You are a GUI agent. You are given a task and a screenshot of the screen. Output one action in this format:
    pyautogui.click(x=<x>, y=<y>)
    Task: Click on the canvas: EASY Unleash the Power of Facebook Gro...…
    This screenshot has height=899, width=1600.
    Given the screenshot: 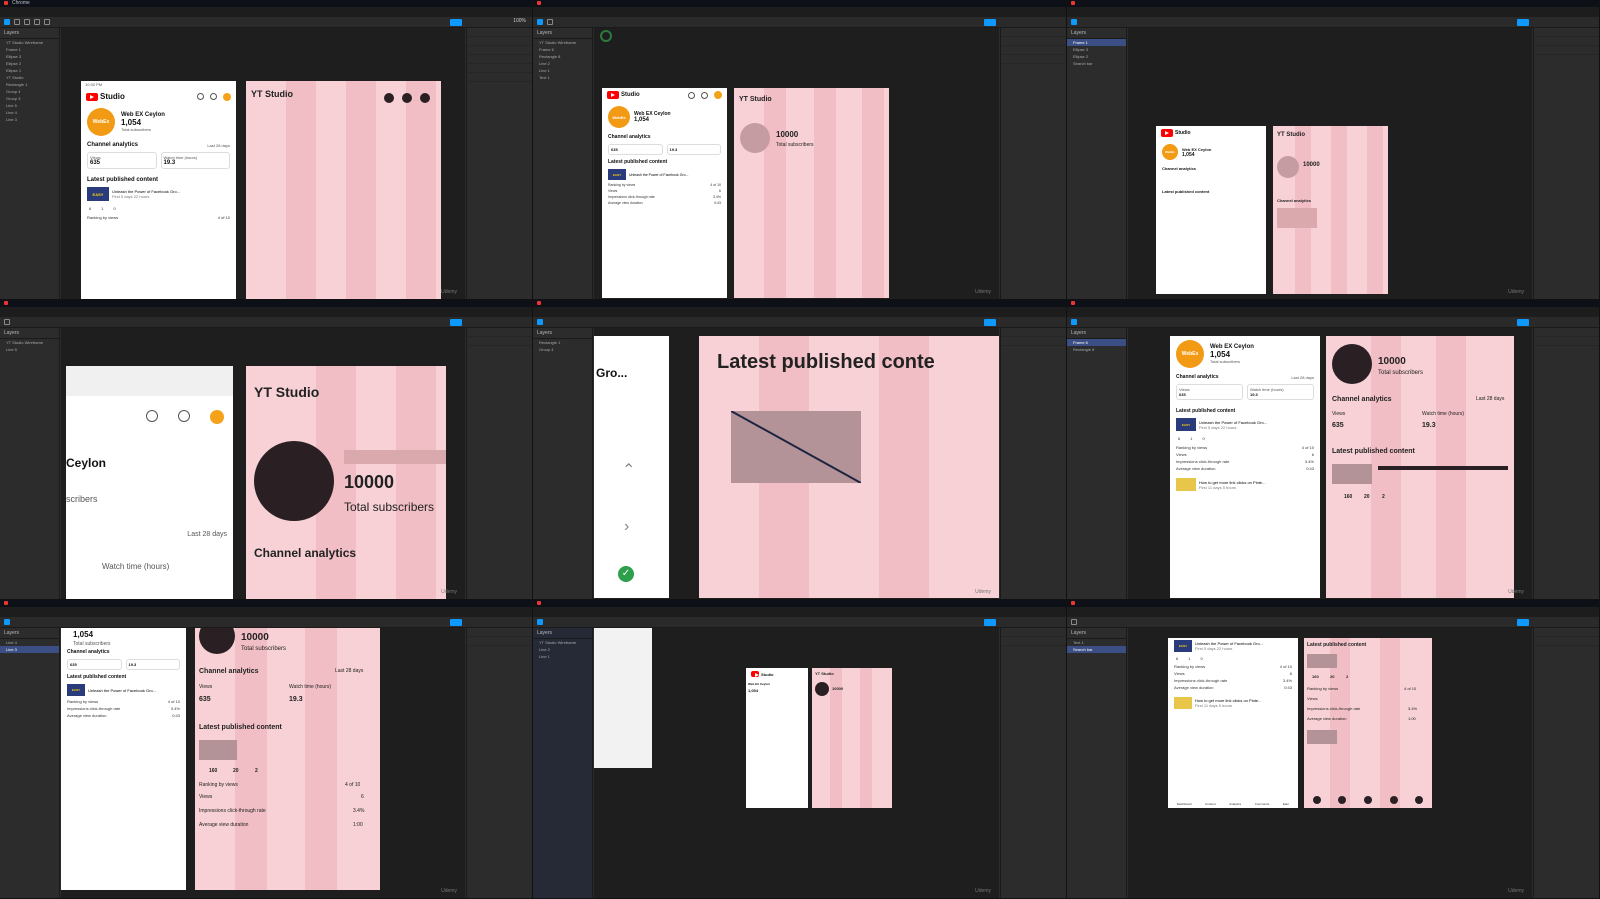 What is the action you would take?
    pyautogui.click(x=1330, y=763)
    